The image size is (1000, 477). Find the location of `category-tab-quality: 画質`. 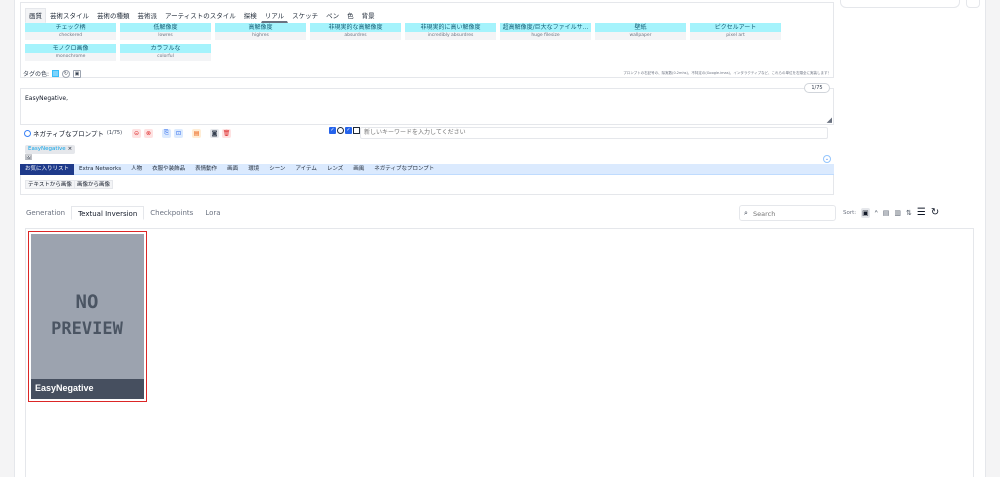

category-tab-quality: 画質 is located at coordinates (35, 15).